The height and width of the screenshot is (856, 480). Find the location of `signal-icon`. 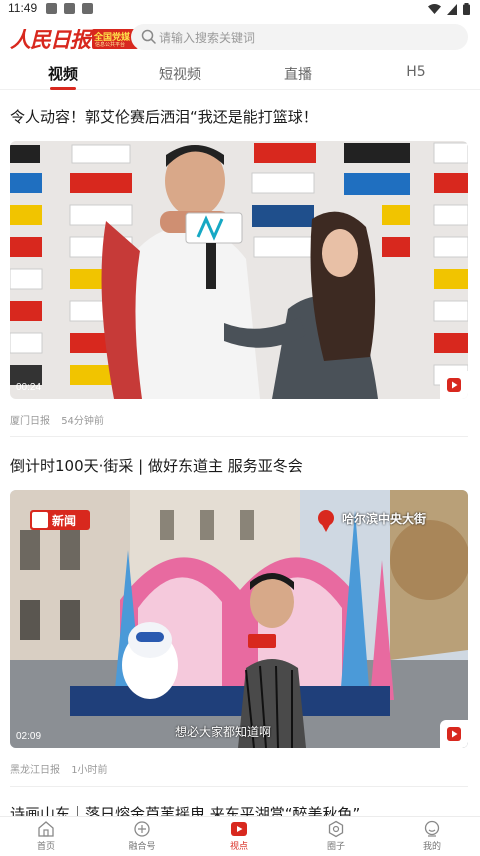

signal-icon is located at coordinates (452, 9).